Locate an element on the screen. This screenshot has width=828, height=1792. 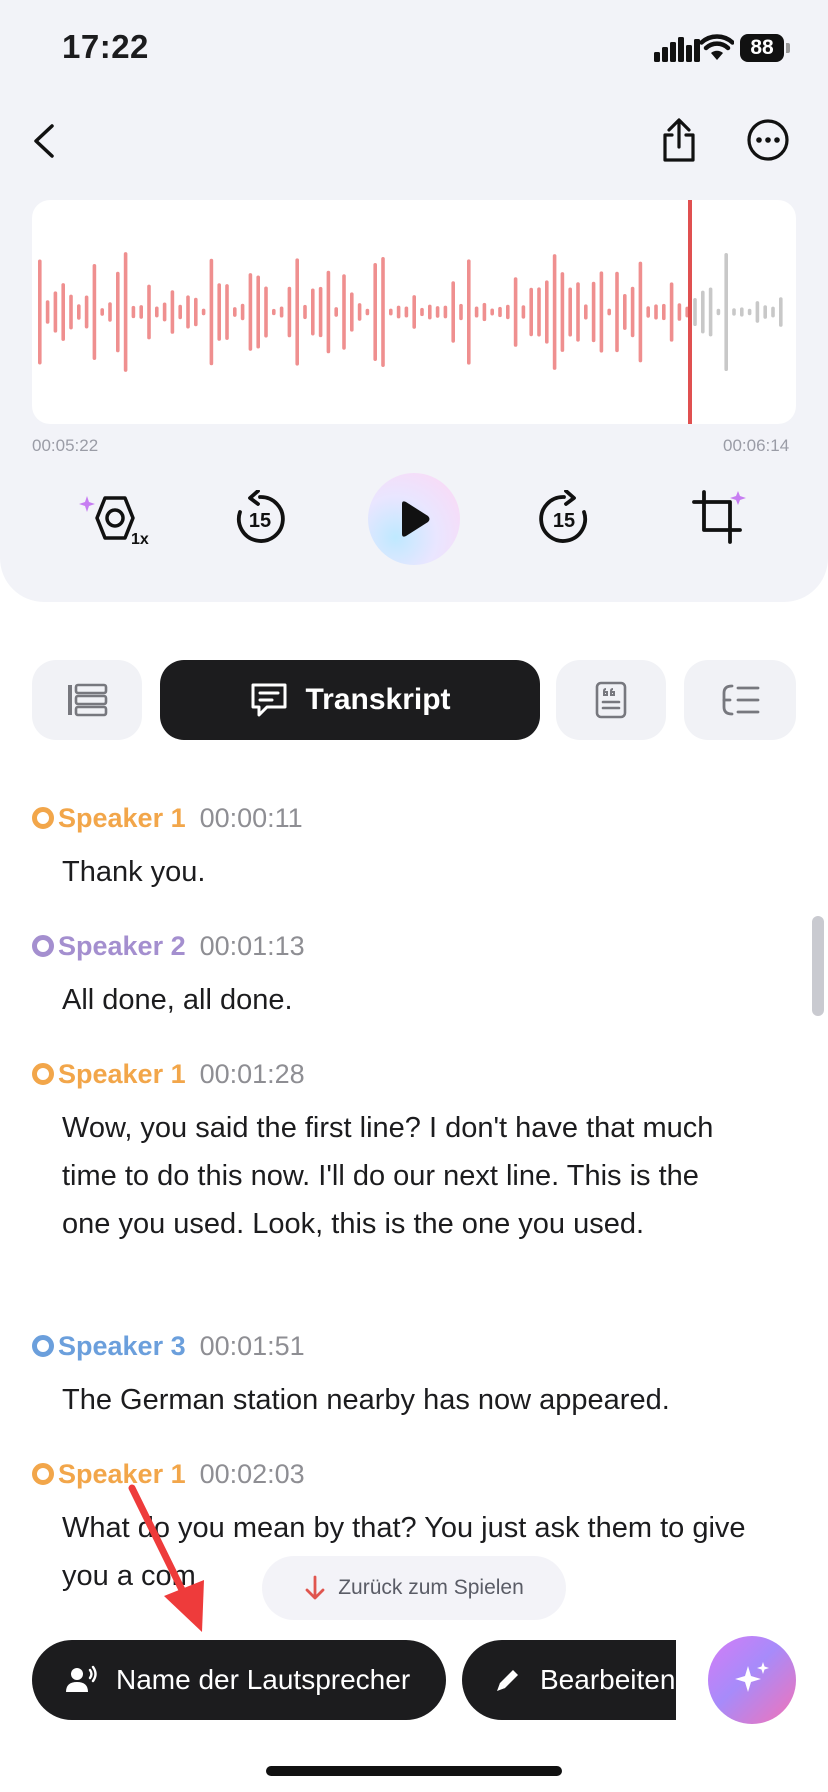
share-button is located at coordinates (679, 140).